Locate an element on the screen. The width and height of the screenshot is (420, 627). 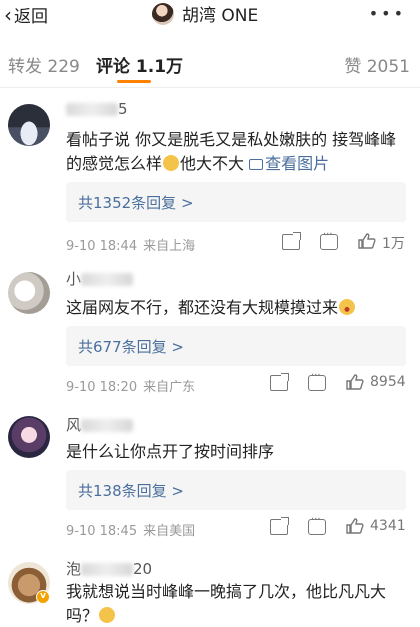
comment-location: 来自广东 is located at coordinates (169, 387).